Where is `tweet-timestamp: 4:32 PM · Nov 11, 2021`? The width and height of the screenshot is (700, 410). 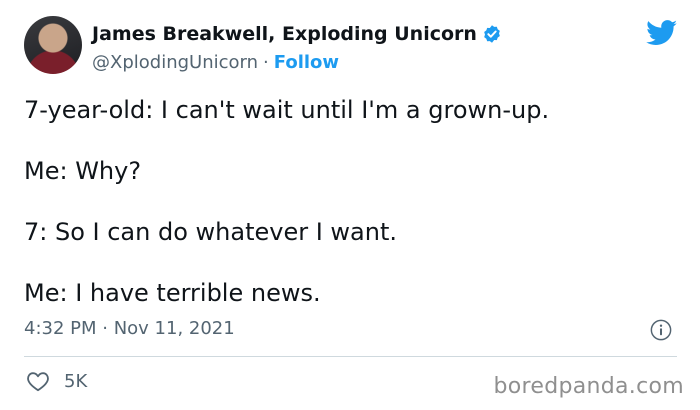
tweet-timestamp: 4:32 PM · Nov 11, 2021 is located at coordinates (129, 328).